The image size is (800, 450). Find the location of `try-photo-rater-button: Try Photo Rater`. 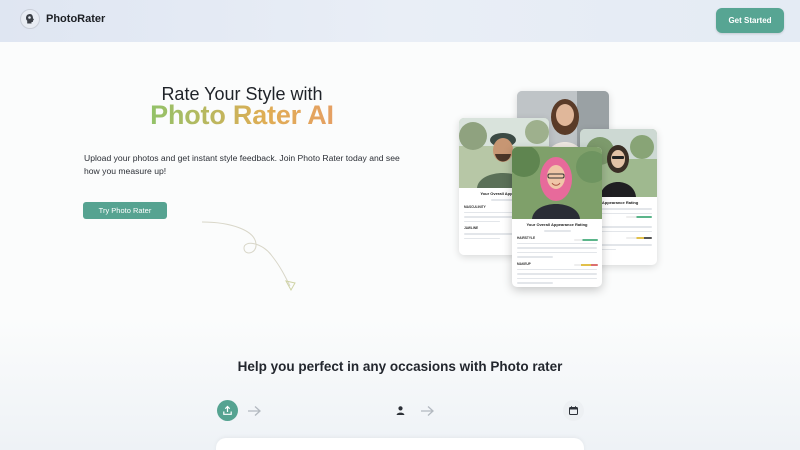

try-photo-rater-button: Try Photo Rater is located at coordinates (125, 210).